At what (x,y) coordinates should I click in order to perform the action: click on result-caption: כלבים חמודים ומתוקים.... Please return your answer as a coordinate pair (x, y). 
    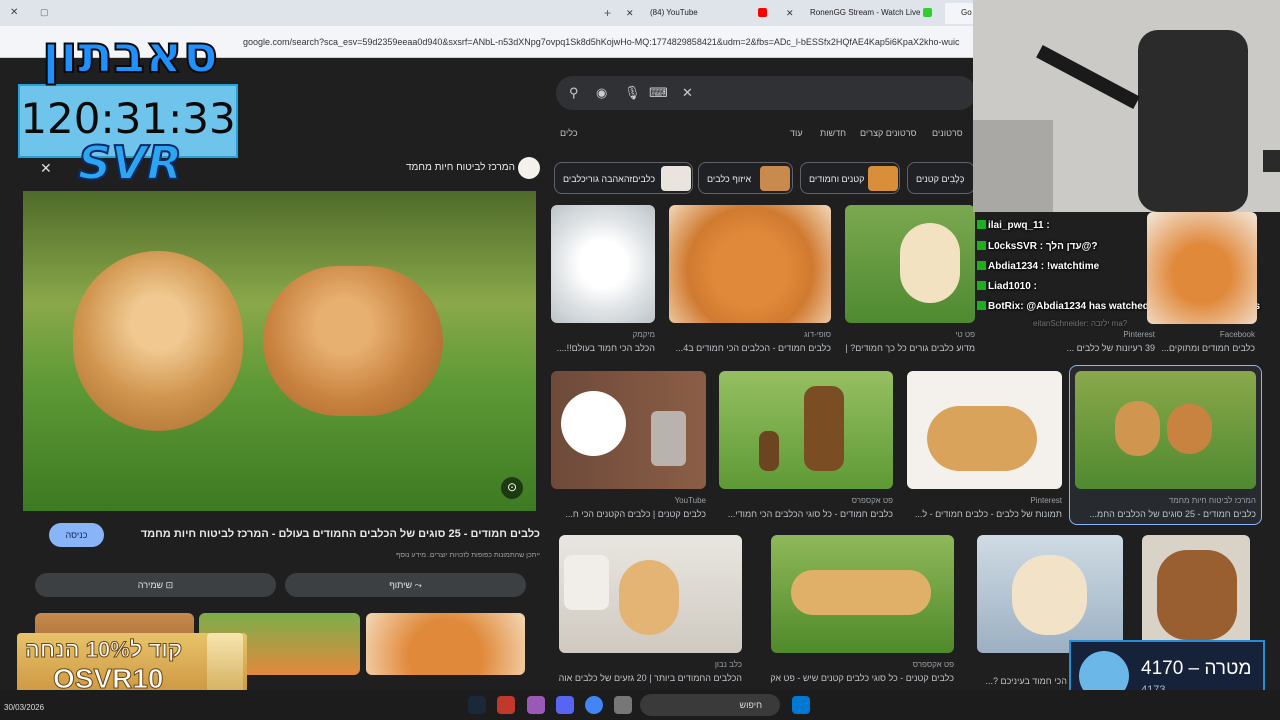
    Looking at the image, I should click on (1207, 348).